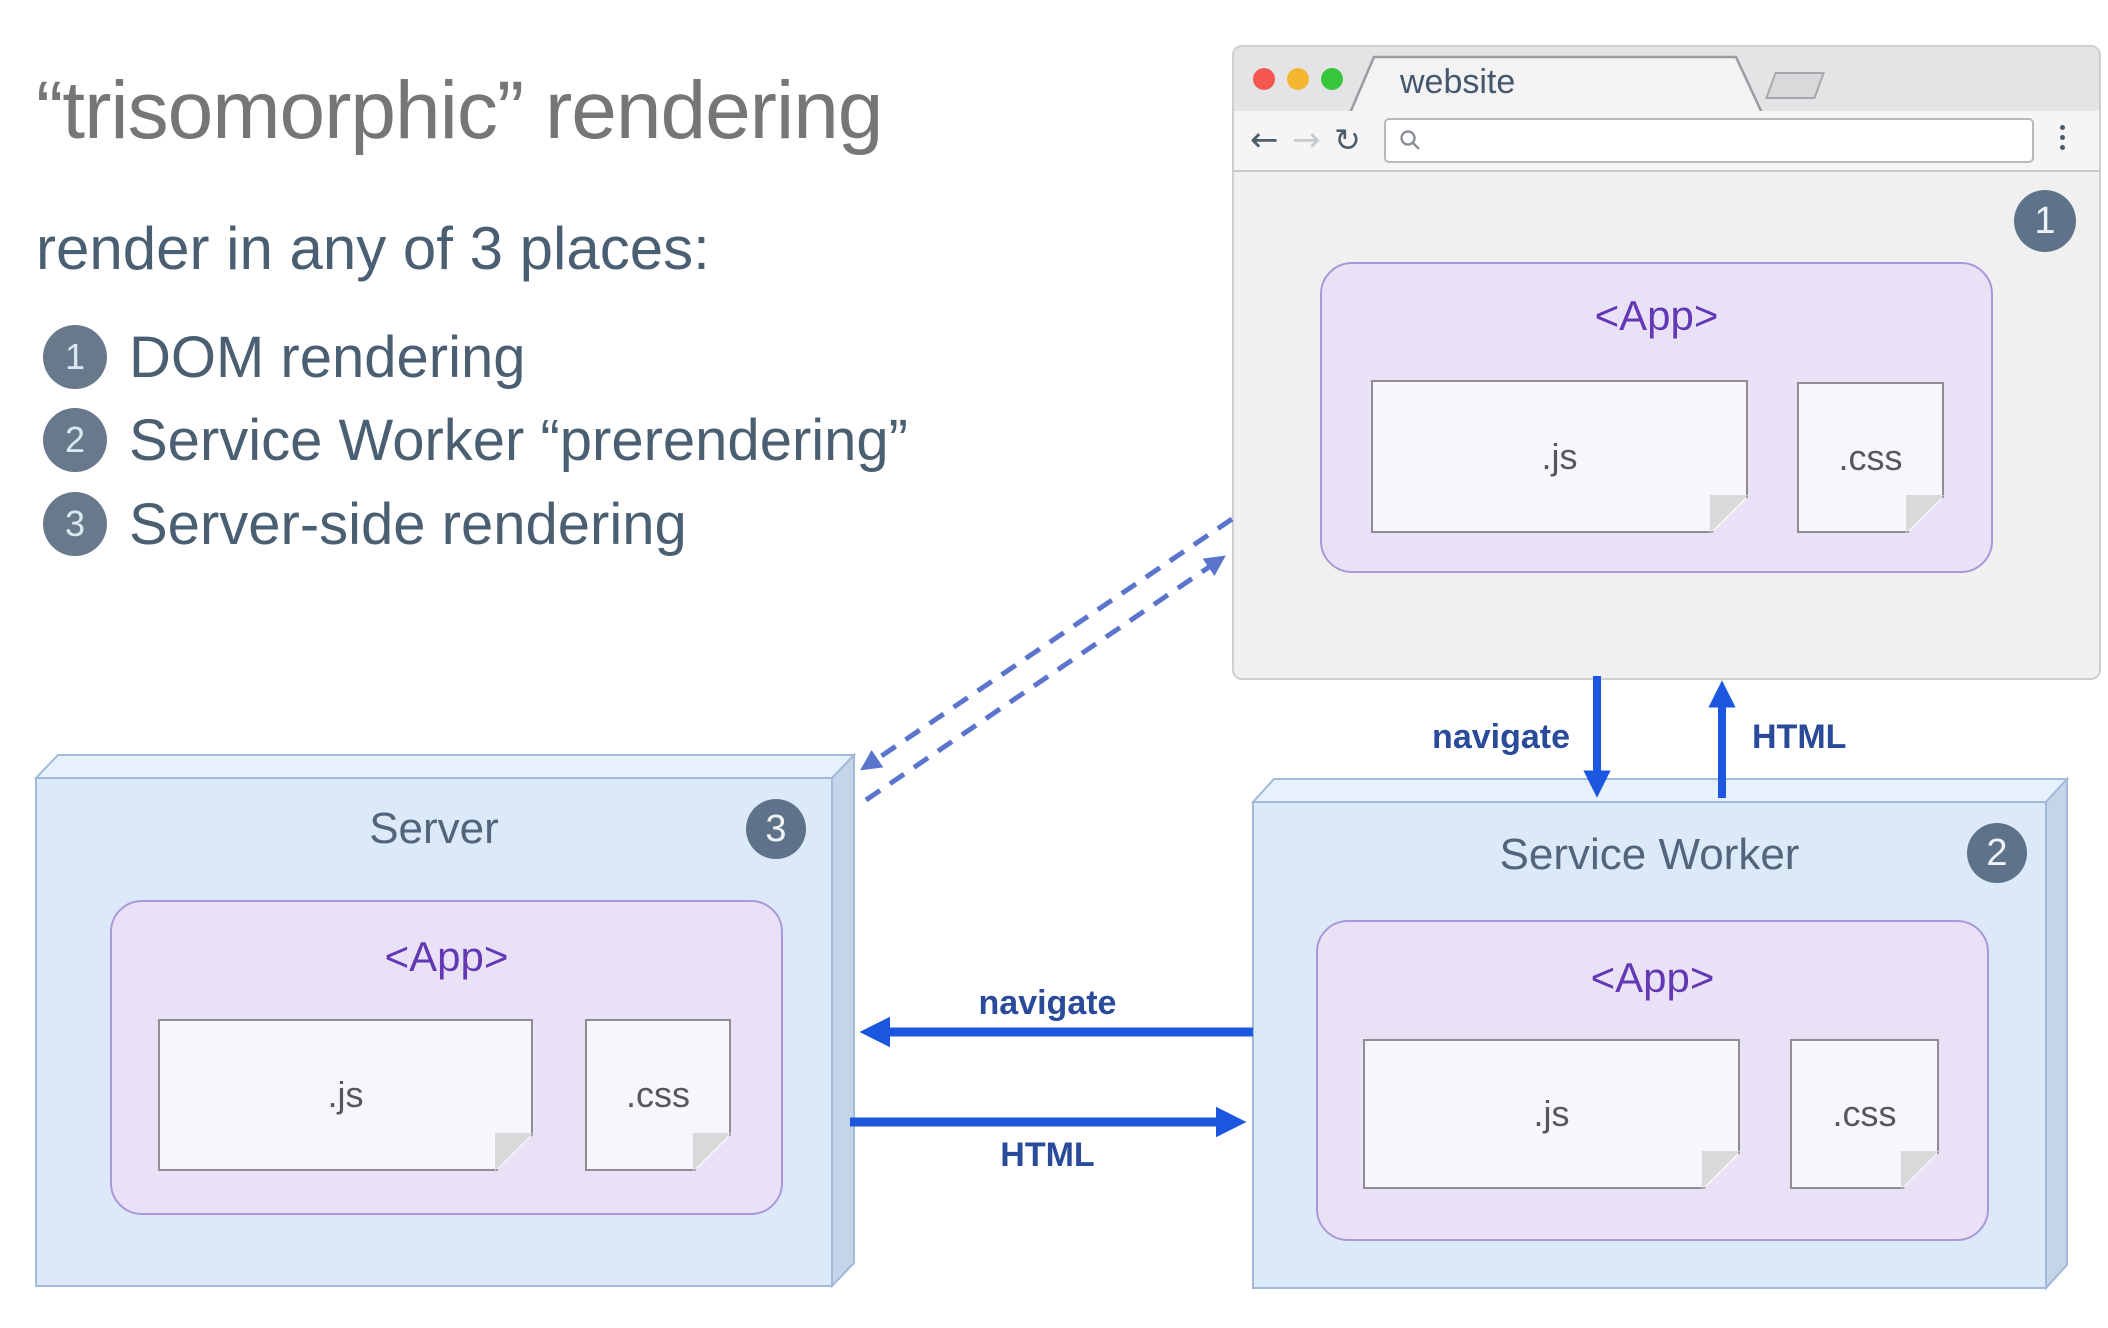 The image size is (2108, 1328). Describe the element at coordinates (1347, 140) in the screenshot. I see `reload-icon: ↻` at that location.